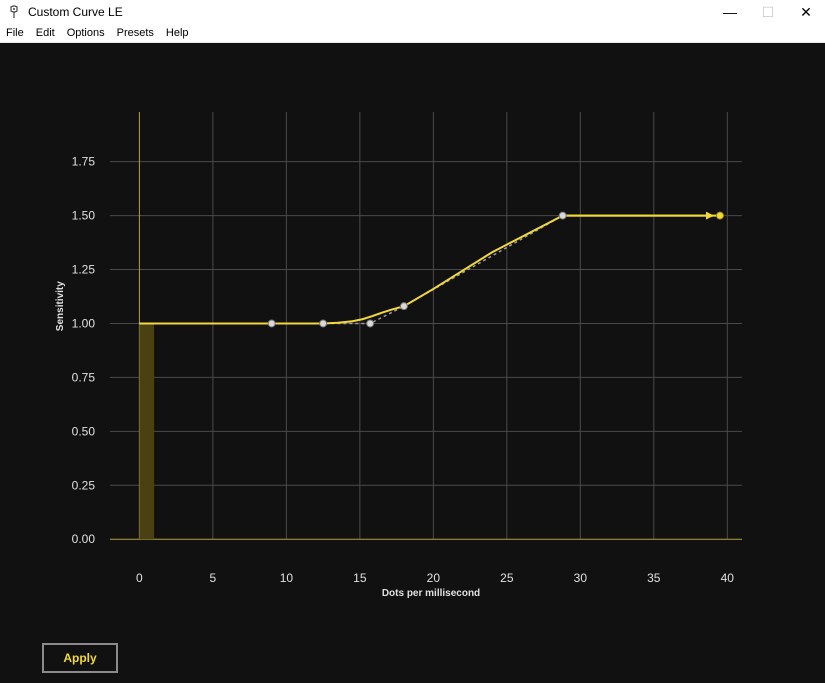  I want to click on x-tick-label: 0, so click(139, 578).